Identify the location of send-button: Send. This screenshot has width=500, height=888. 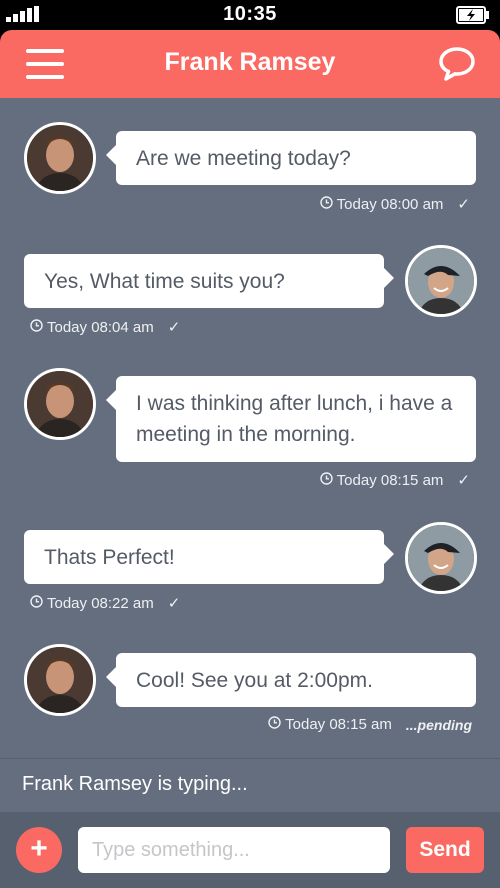
(445, 850).